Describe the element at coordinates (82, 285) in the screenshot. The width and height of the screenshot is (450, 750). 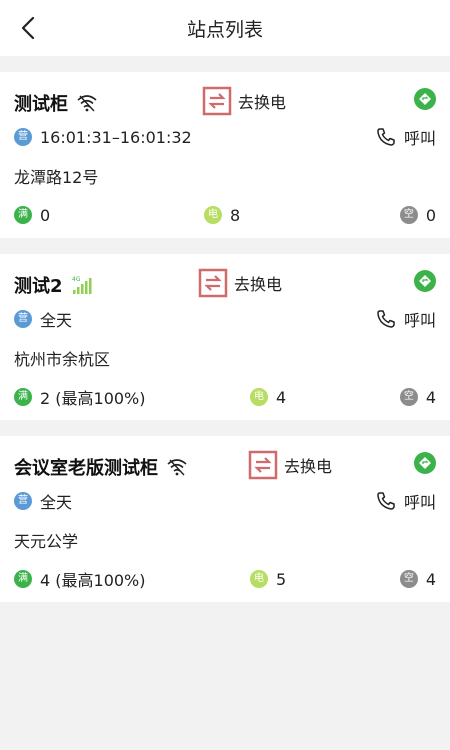
I see `4g-signal-icon: 4G` at that location.